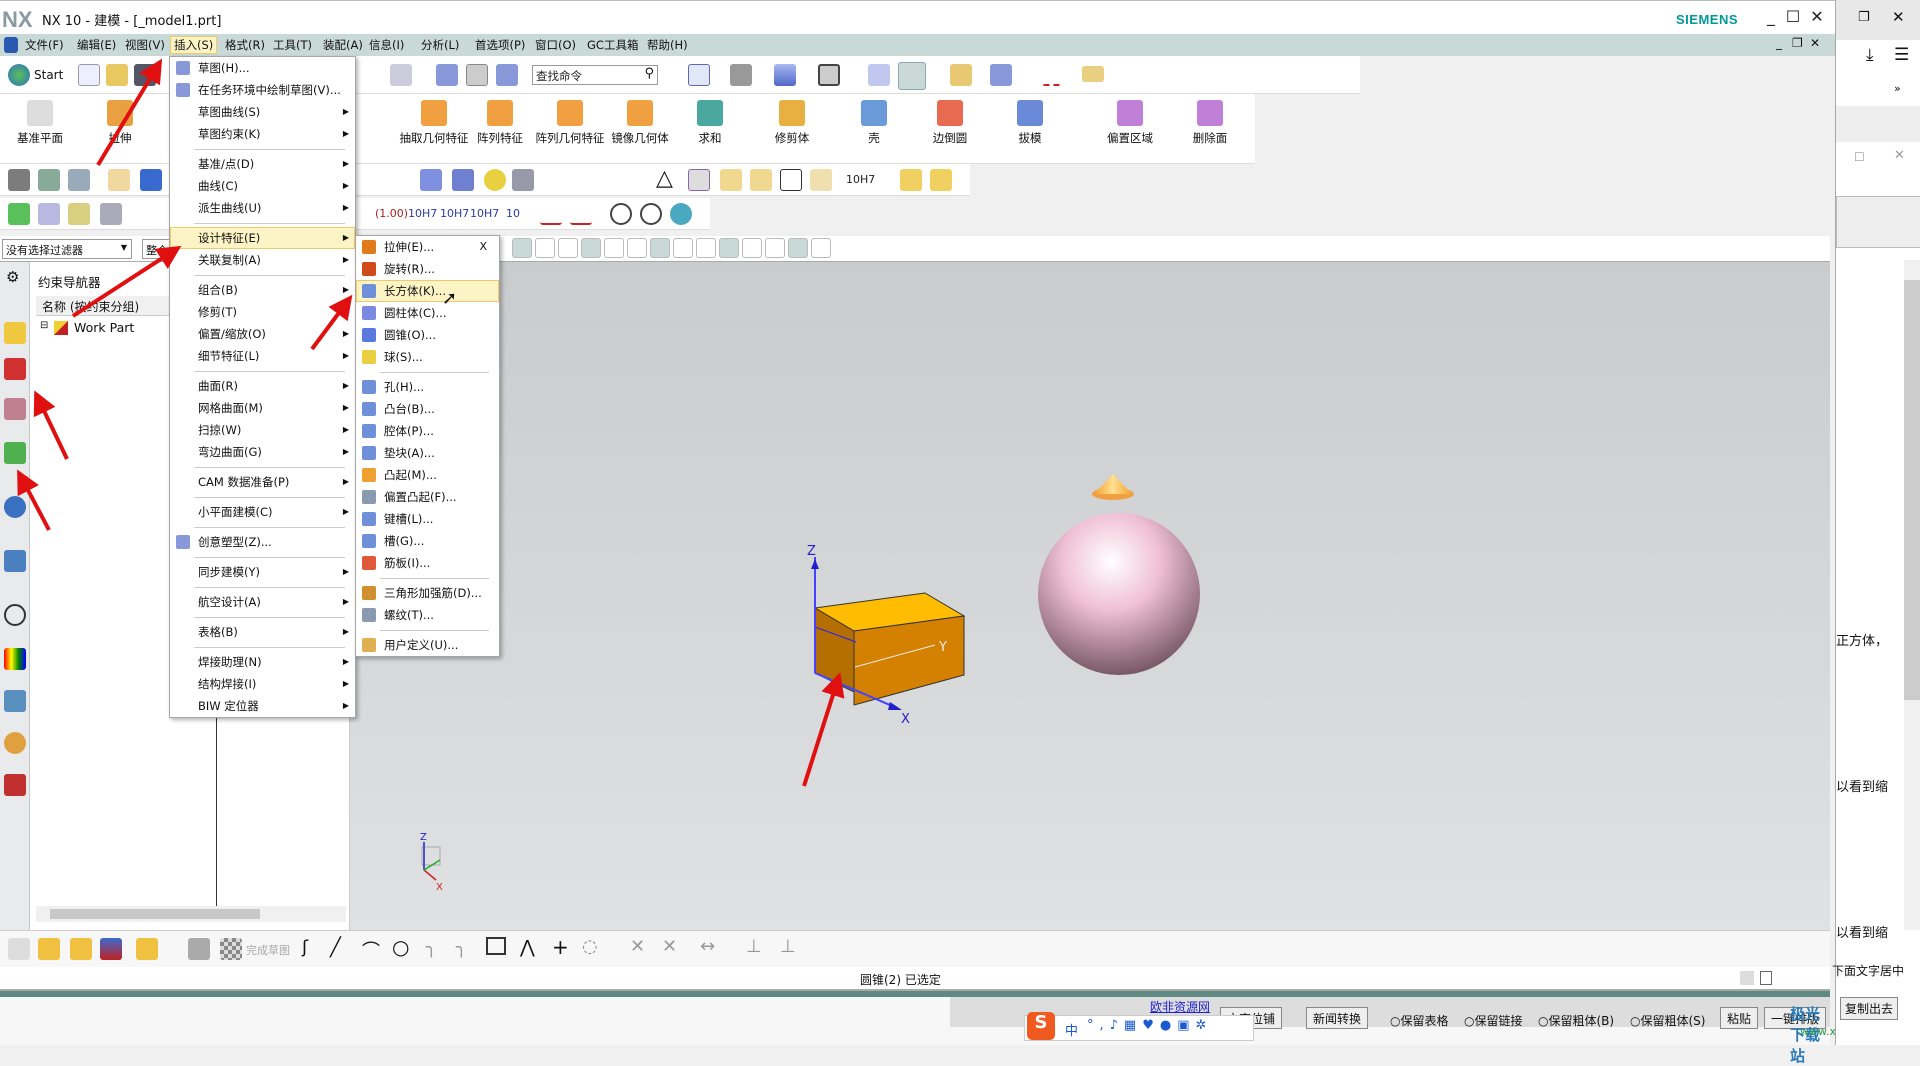 Image resolution: width=1920 pixels, height=1066 pixels. I want to click on check-table-icon, so click(79, 214).